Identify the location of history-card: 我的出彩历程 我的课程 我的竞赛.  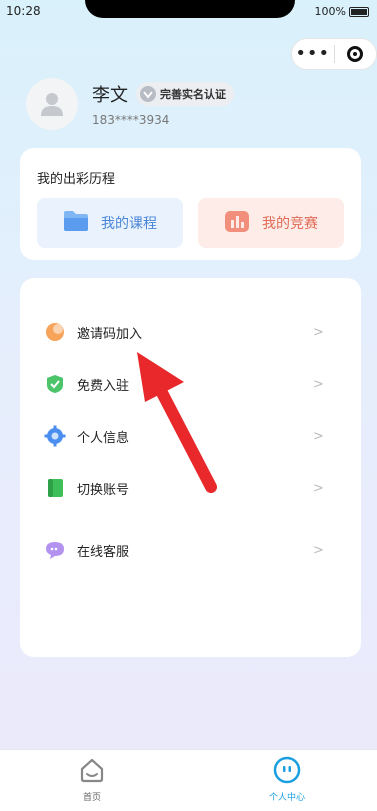
(190, 204).